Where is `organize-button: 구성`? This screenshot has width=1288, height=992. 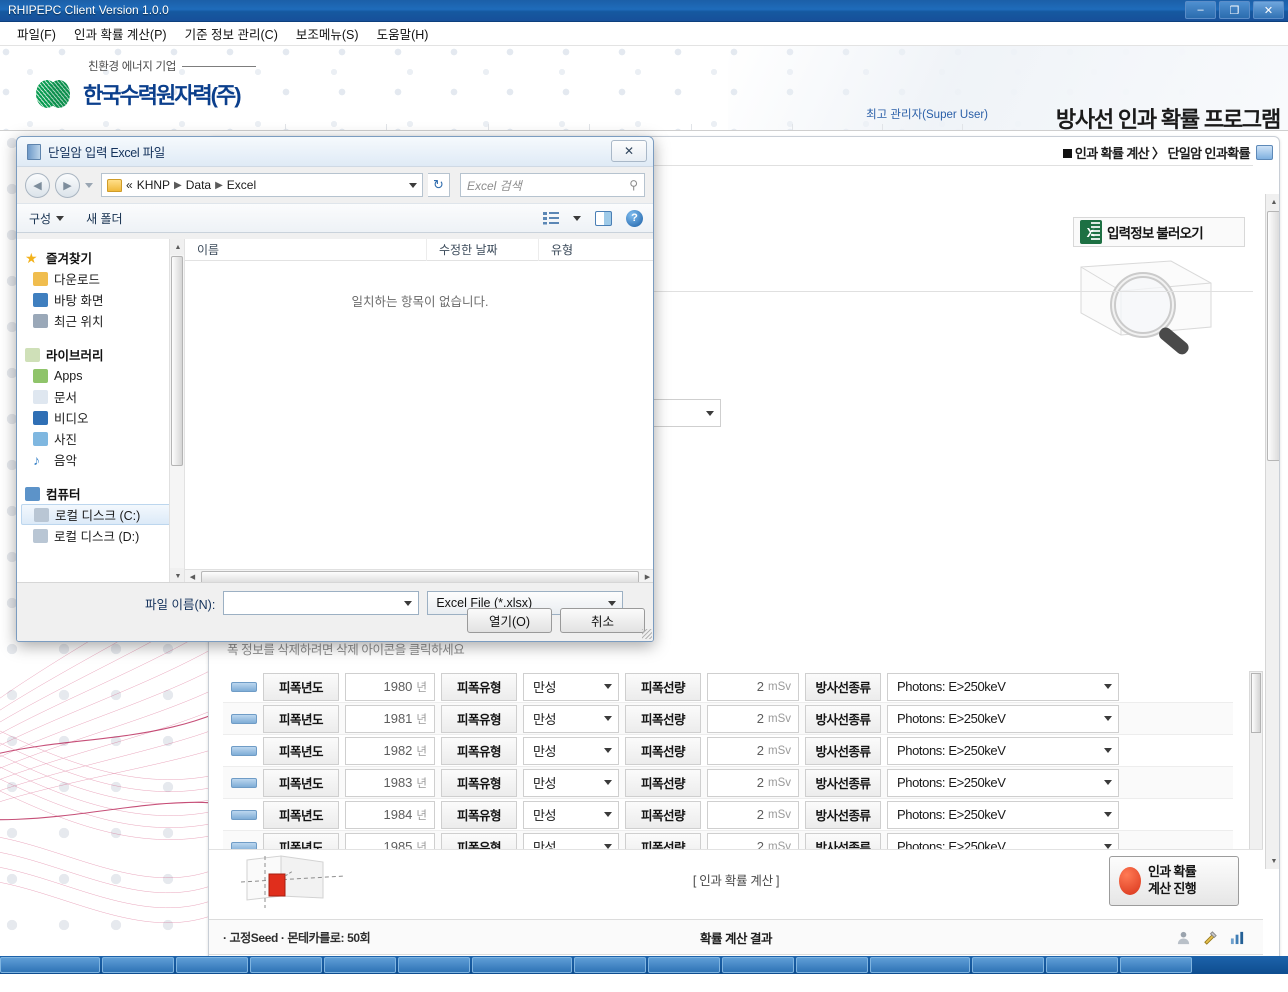
organize-button: 구성 is located at coordinates (47, 218).